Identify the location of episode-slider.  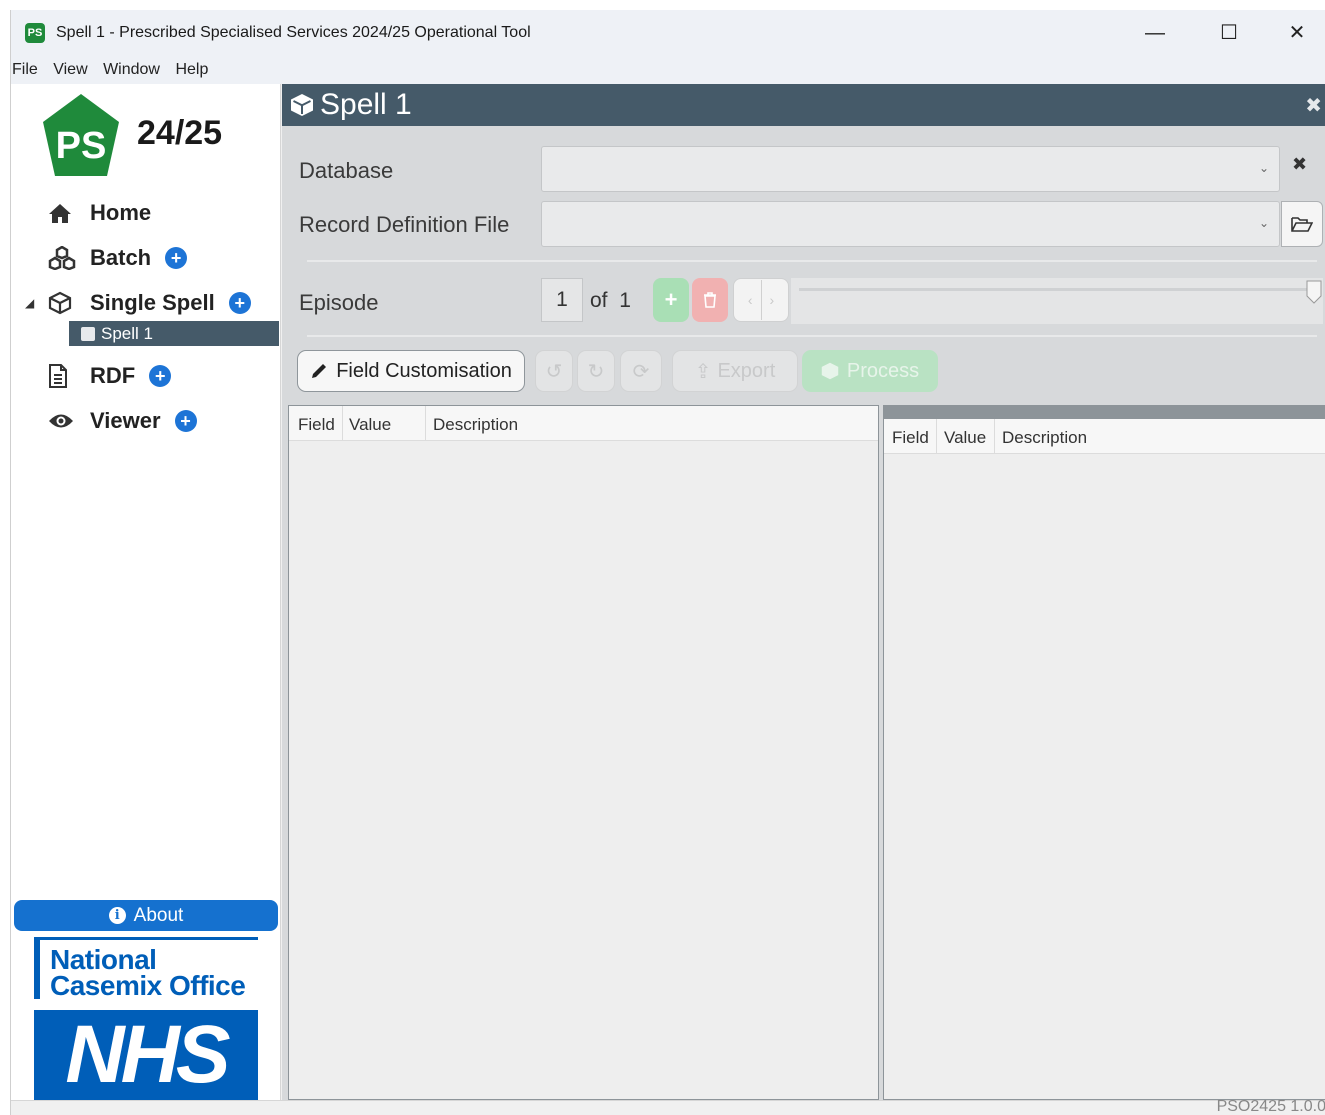
(1057, 301).